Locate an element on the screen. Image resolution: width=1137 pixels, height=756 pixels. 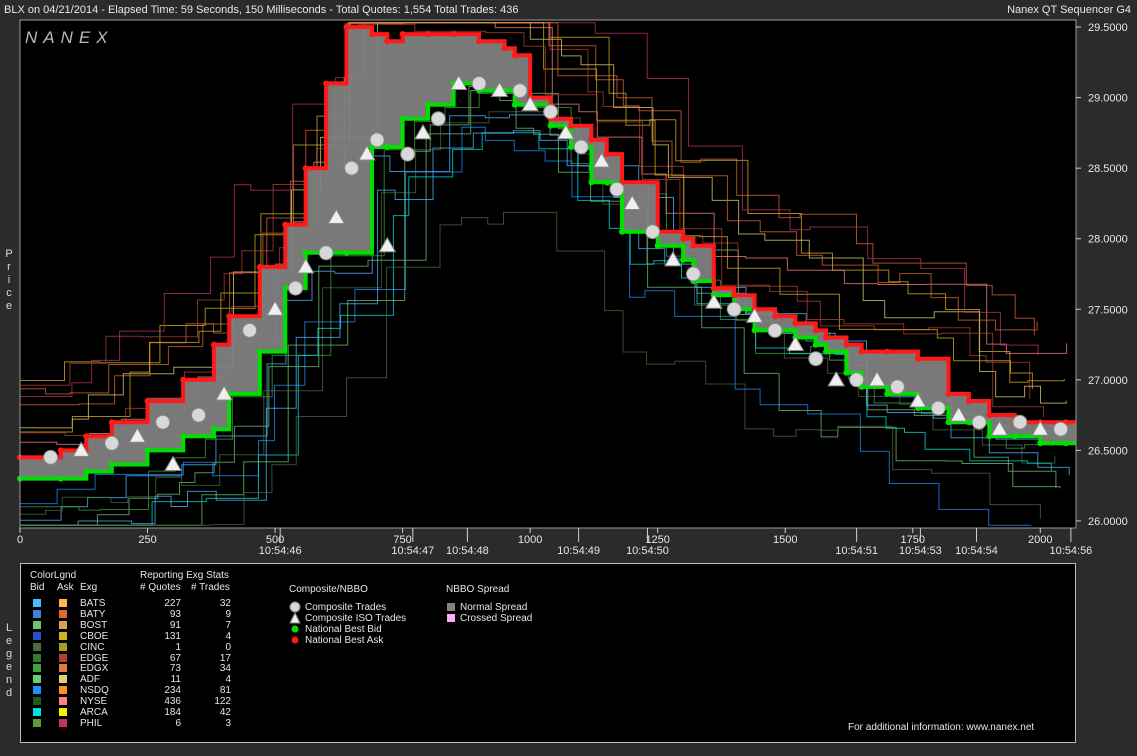
exchange-quote-count: 67 is located at coordinates (175, 658).